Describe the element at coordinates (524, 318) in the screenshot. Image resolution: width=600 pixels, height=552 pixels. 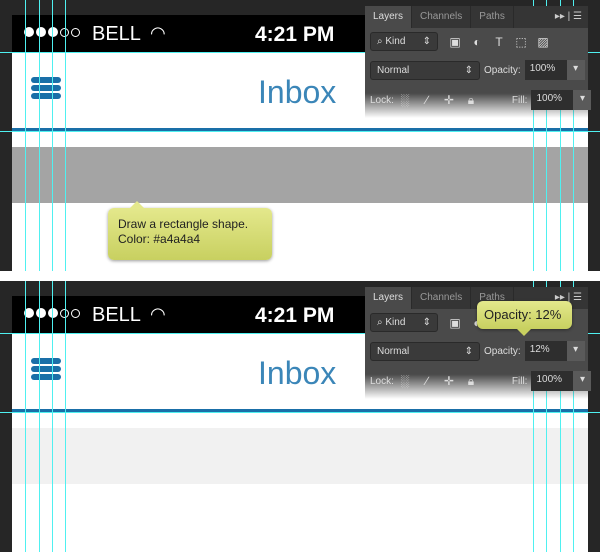
I see `opacity-tooltip: Opacity: 12%` at that location.